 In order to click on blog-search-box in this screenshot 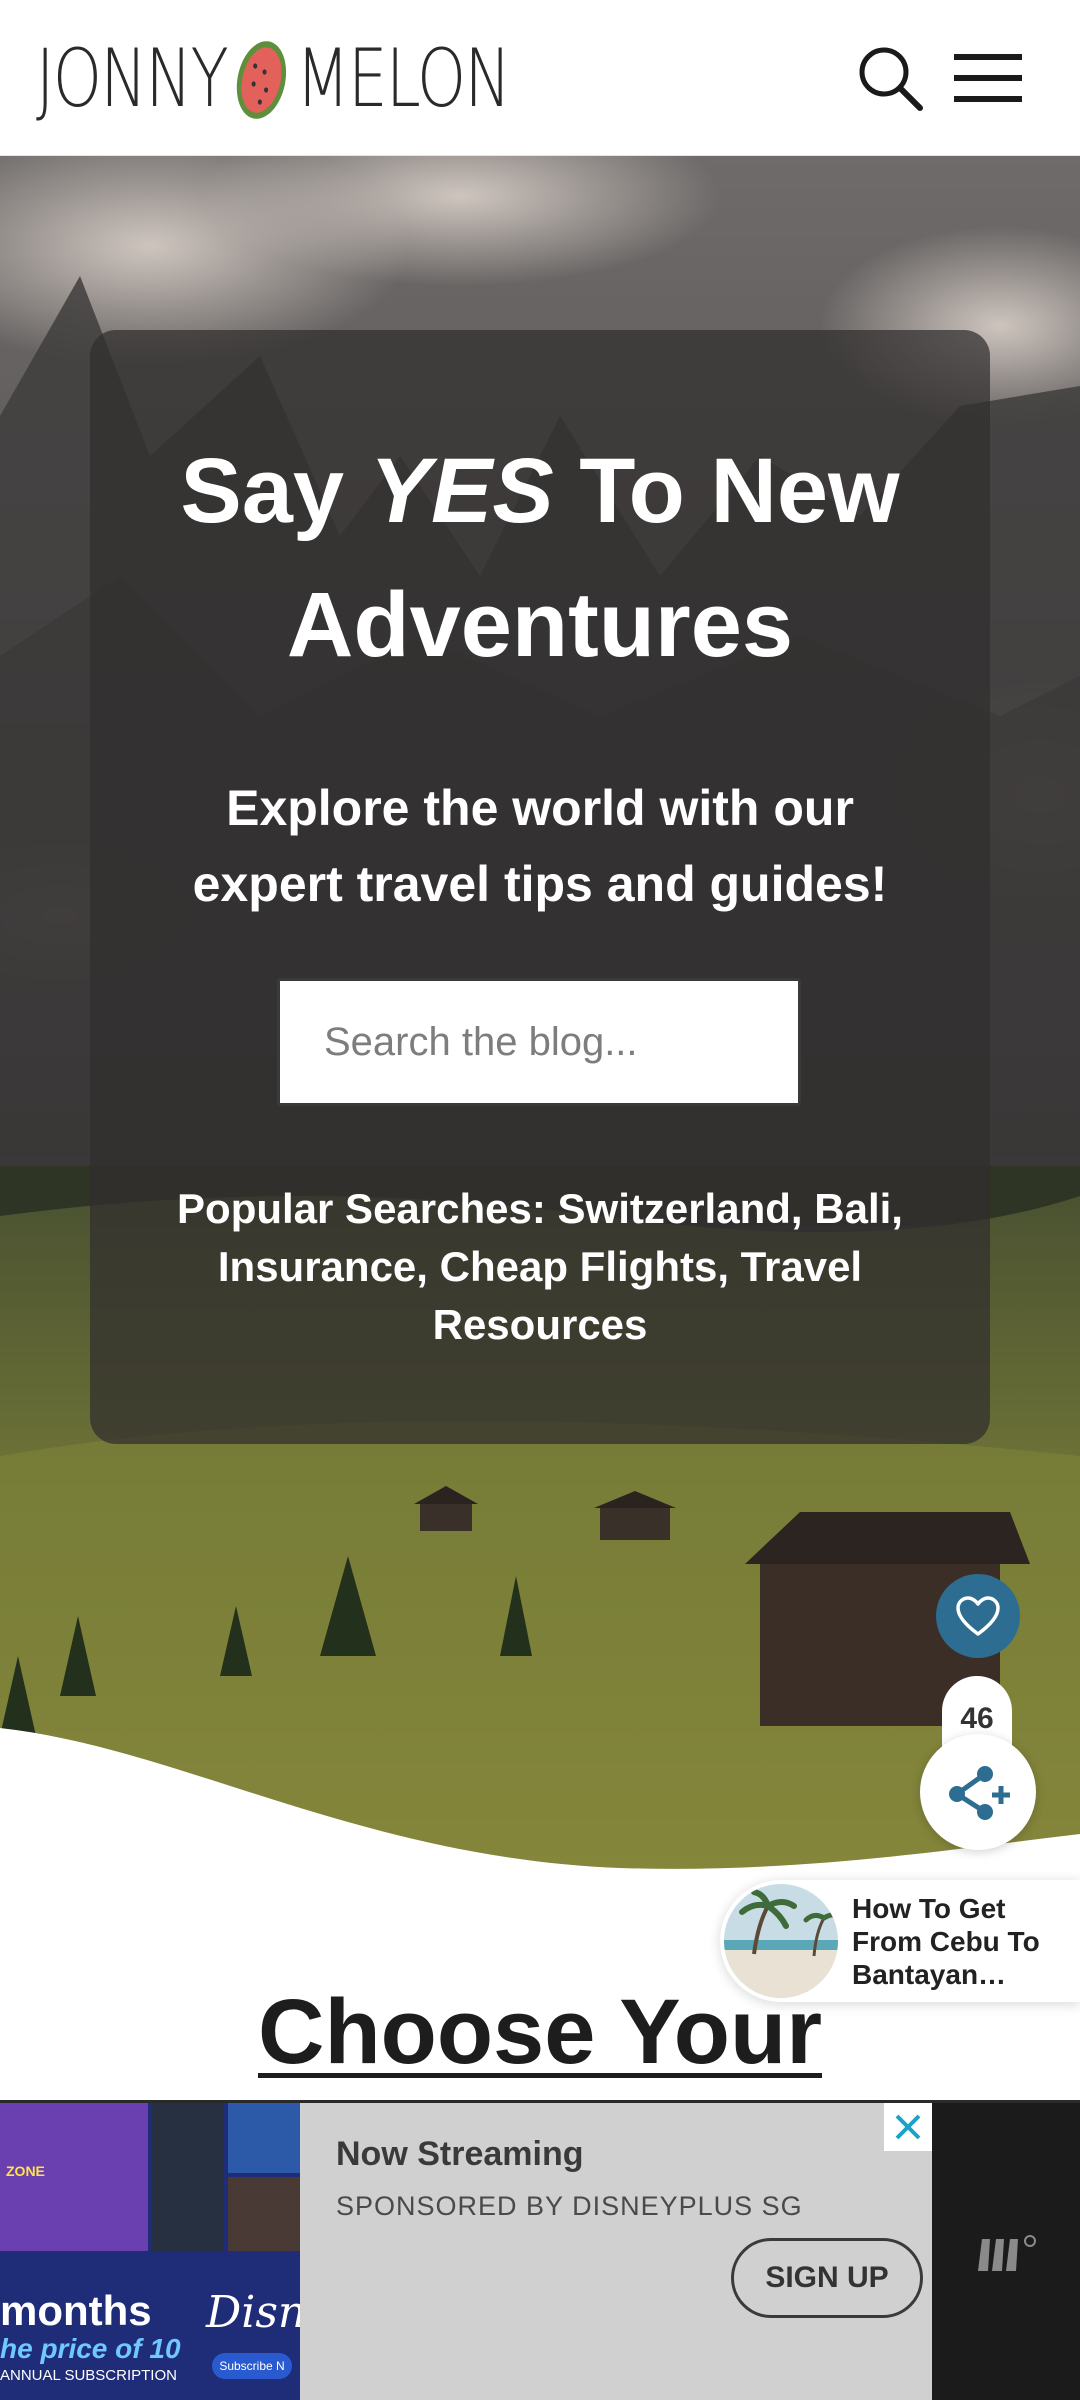, I will do `click(539, 1042)`.